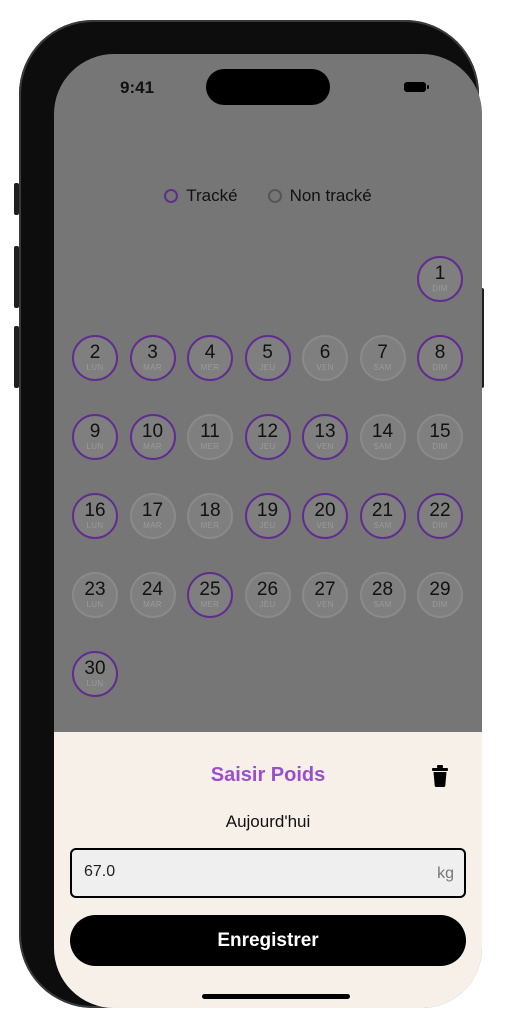  I want to click on calendar-day: 23 LUN, so click(95, 595).